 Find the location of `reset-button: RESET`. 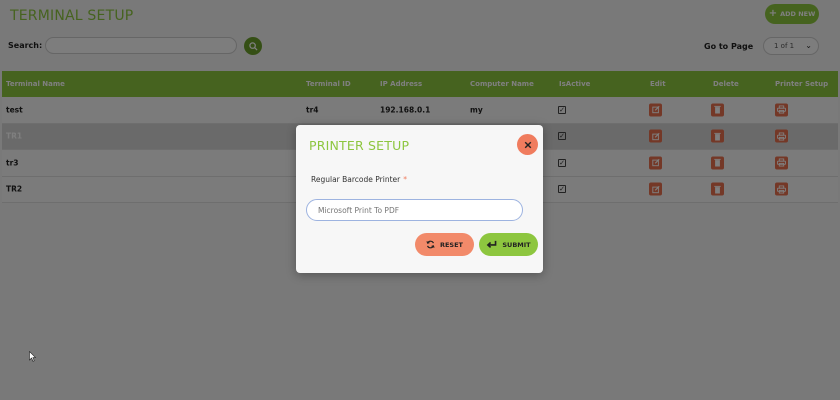

reset-button: RESET is located at coordinates (444, 244).